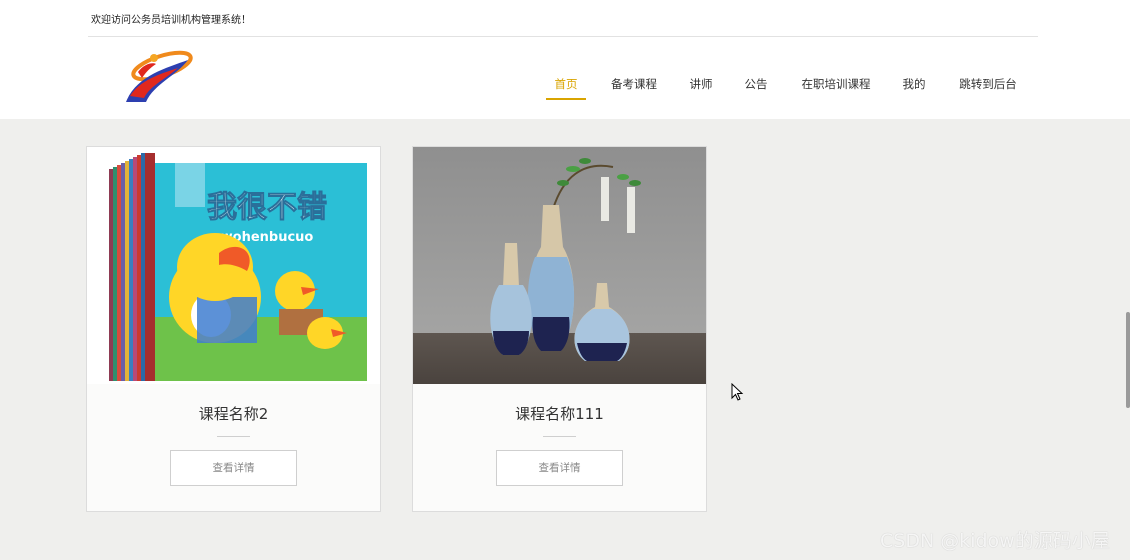 The image size is (1130, 560). Describe the element at coordinates (634, 85) in the screenshot. I see `nav-item-exam-courses: 备考课程` at that location.